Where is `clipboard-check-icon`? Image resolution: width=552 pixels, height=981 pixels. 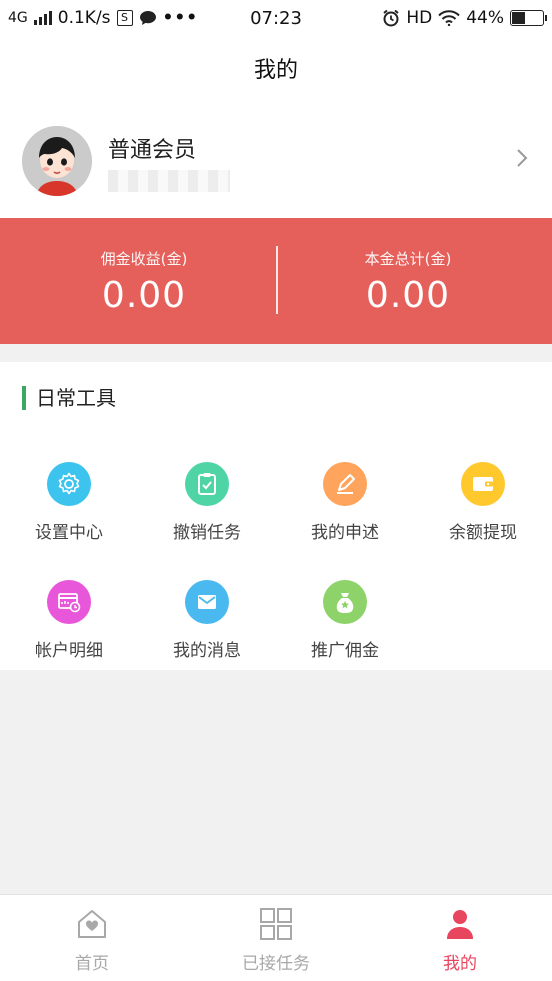 clipboard-check-icon is located at coordinates (207, 484).